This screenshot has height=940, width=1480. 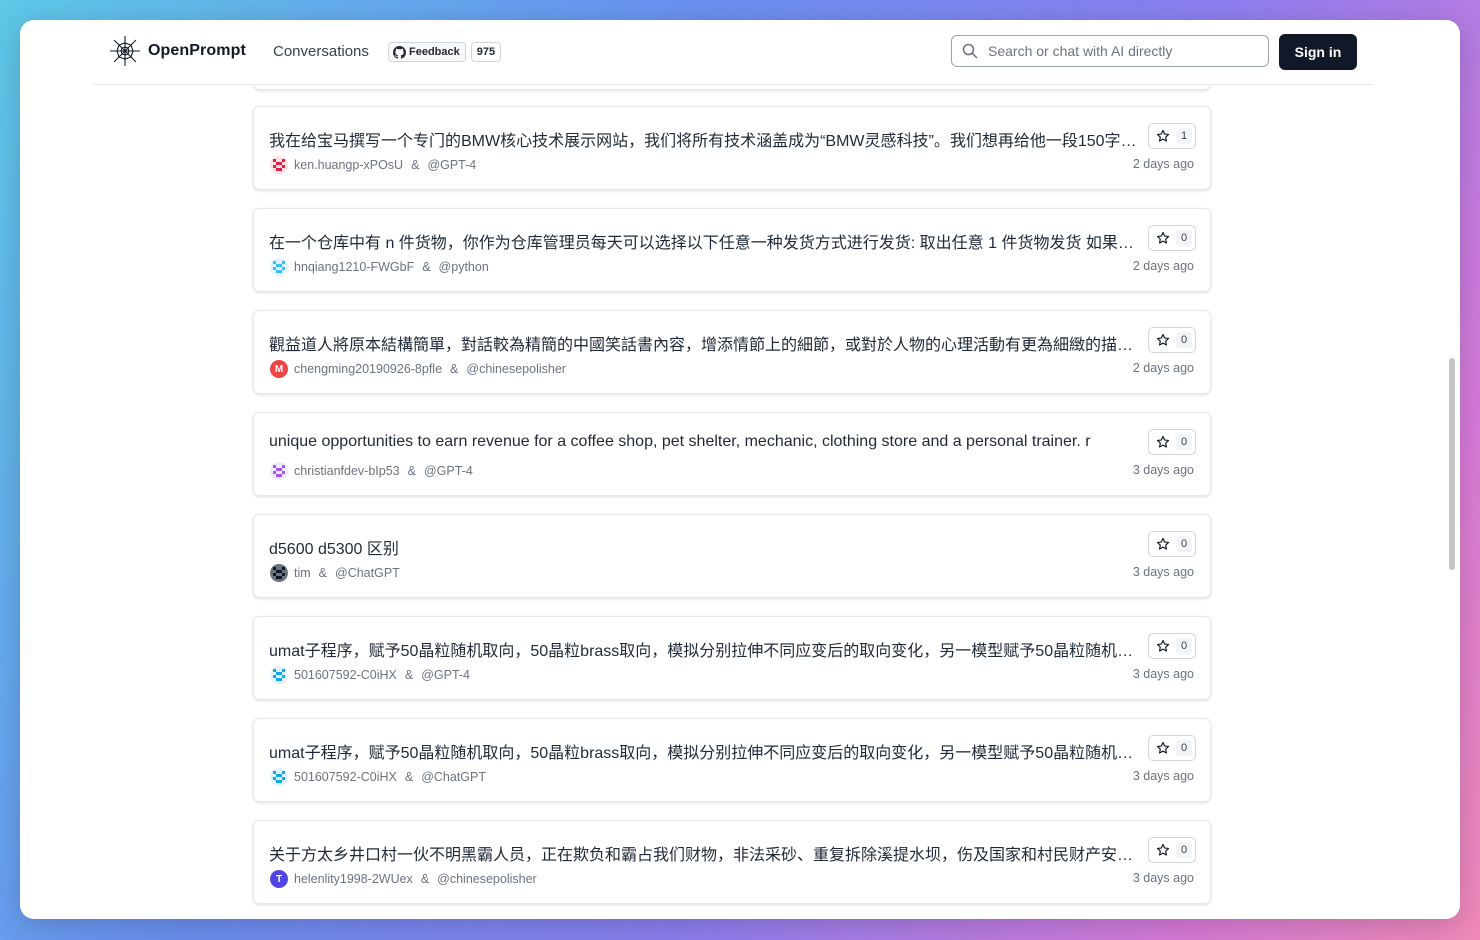 What do you see at coordinates (1184, 136) in the screenshot?
I see `star-count: 1` at bounding box center [1184, 136].